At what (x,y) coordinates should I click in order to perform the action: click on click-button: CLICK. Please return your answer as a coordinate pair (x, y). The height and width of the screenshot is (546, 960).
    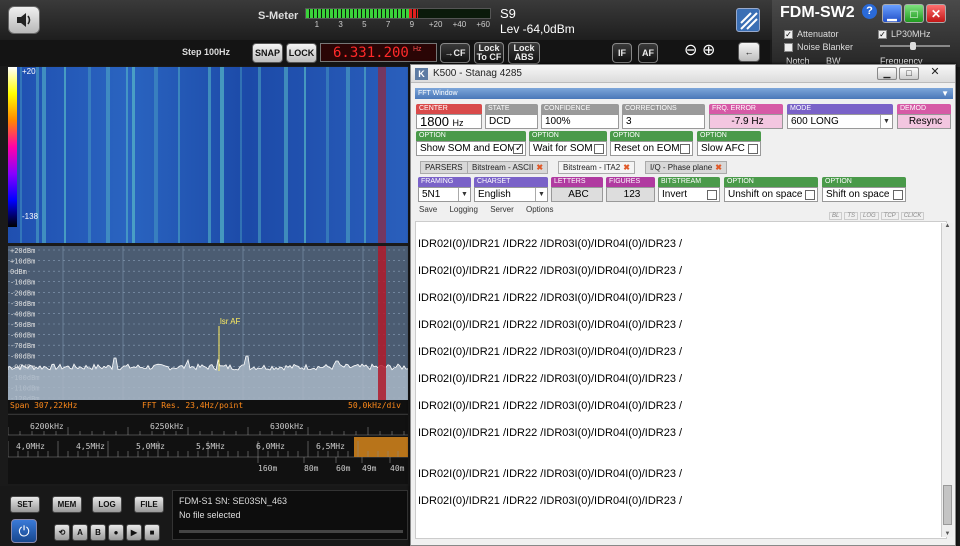
    Looking at the image, I should click on (912, 216).